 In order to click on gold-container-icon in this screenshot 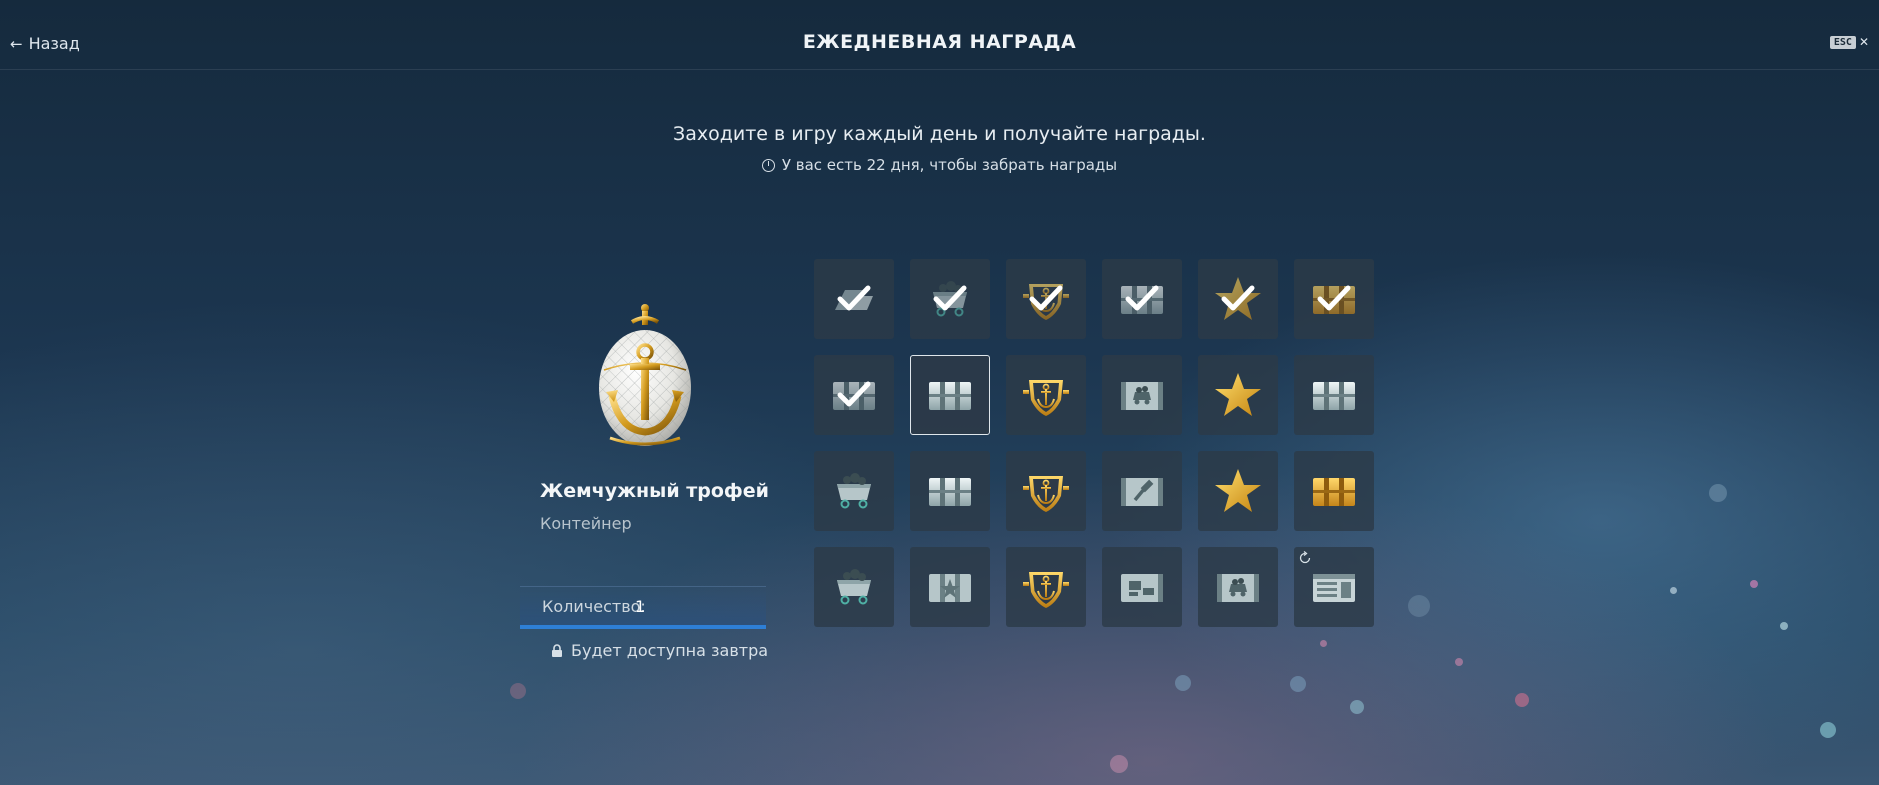, I will do `click(1334, 492)`.